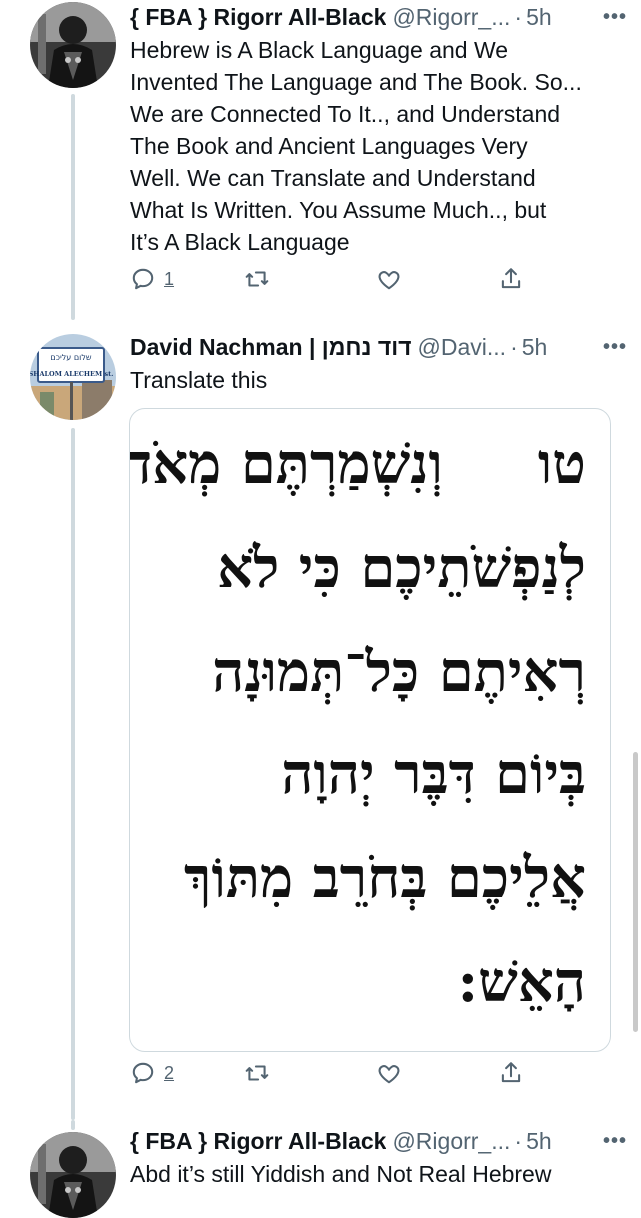  What do you see at coordinates (271, 347) in the screenshot?
I see `display-name: David Nachman | דוד נחמן` at bounding box center [271, 347].